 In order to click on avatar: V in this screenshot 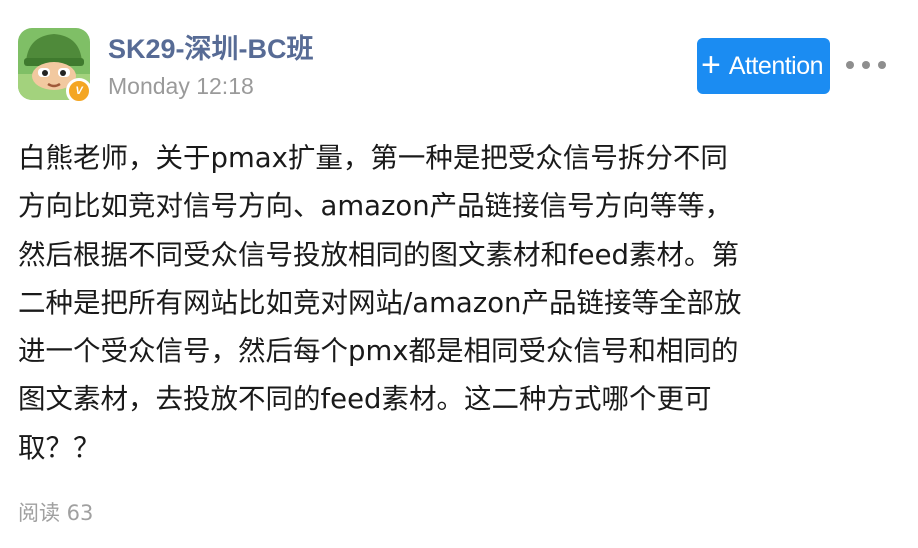, I will do `click(55, 66)`.